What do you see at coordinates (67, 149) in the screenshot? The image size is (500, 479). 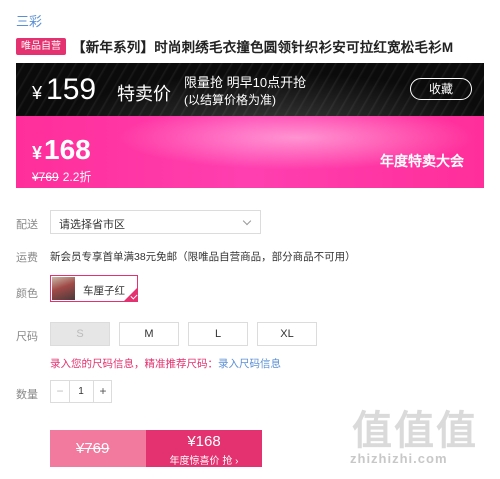 I see `current-price-value: 168` at bounding box center [67, 149].